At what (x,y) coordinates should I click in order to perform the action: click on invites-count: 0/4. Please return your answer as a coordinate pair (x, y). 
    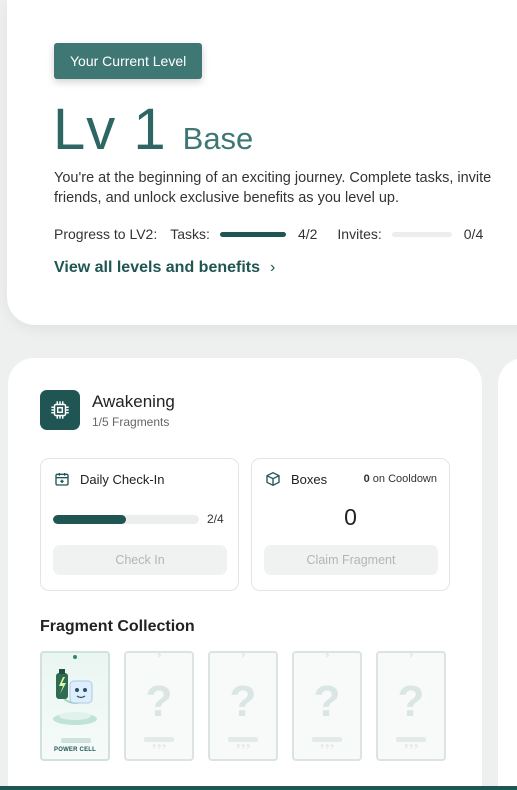
    Looking at the image, I should click on (473, 234).